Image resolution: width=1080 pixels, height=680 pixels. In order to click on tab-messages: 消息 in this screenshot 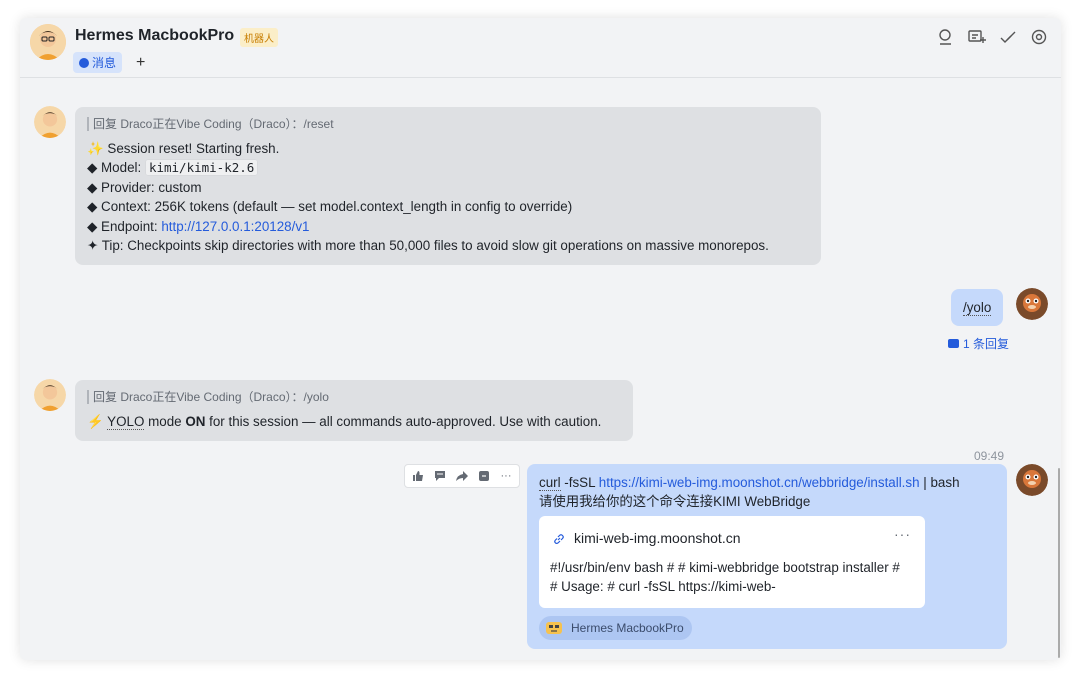, I will do `click(98, 62)`.